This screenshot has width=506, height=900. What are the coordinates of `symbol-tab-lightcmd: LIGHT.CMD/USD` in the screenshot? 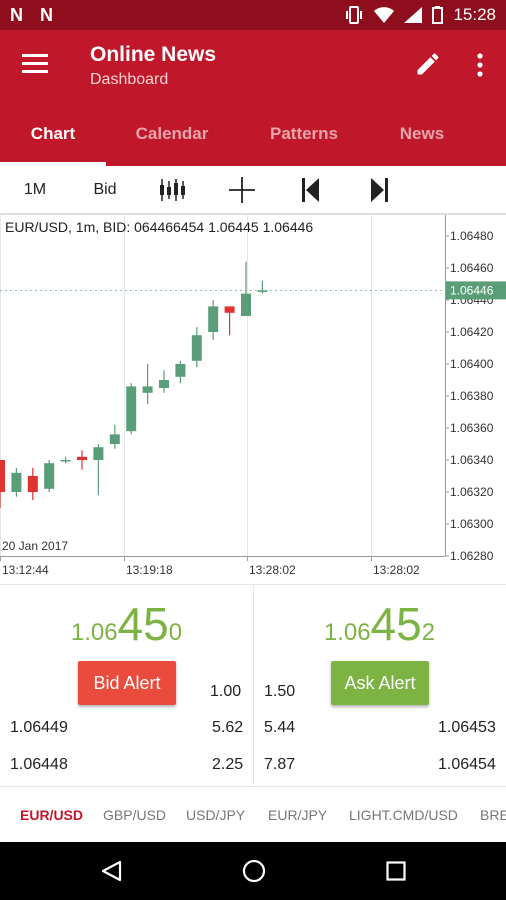 It's located at (403, 814).